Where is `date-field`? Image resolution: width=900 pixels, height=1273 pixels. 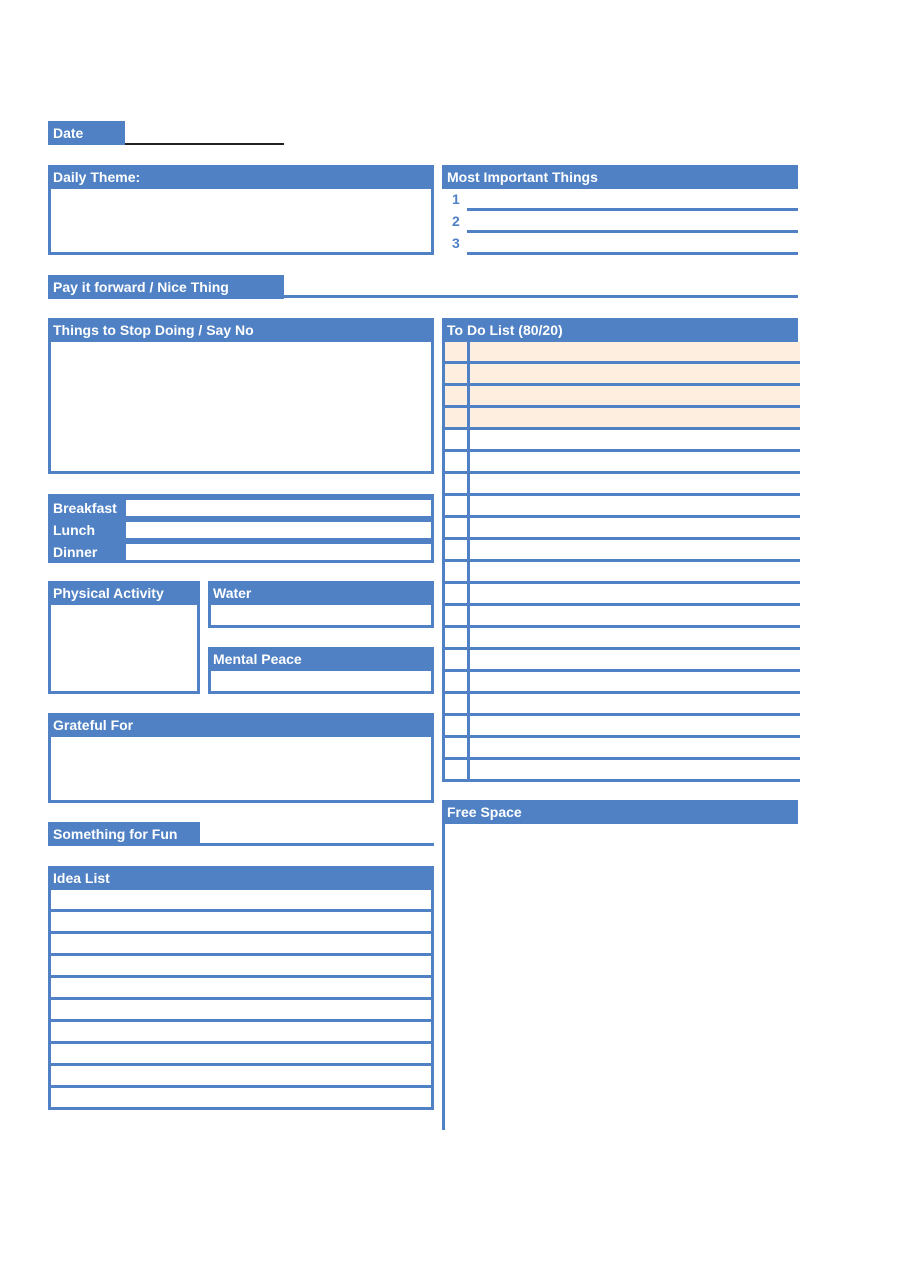
date-field is located at coordinates (204, 144).